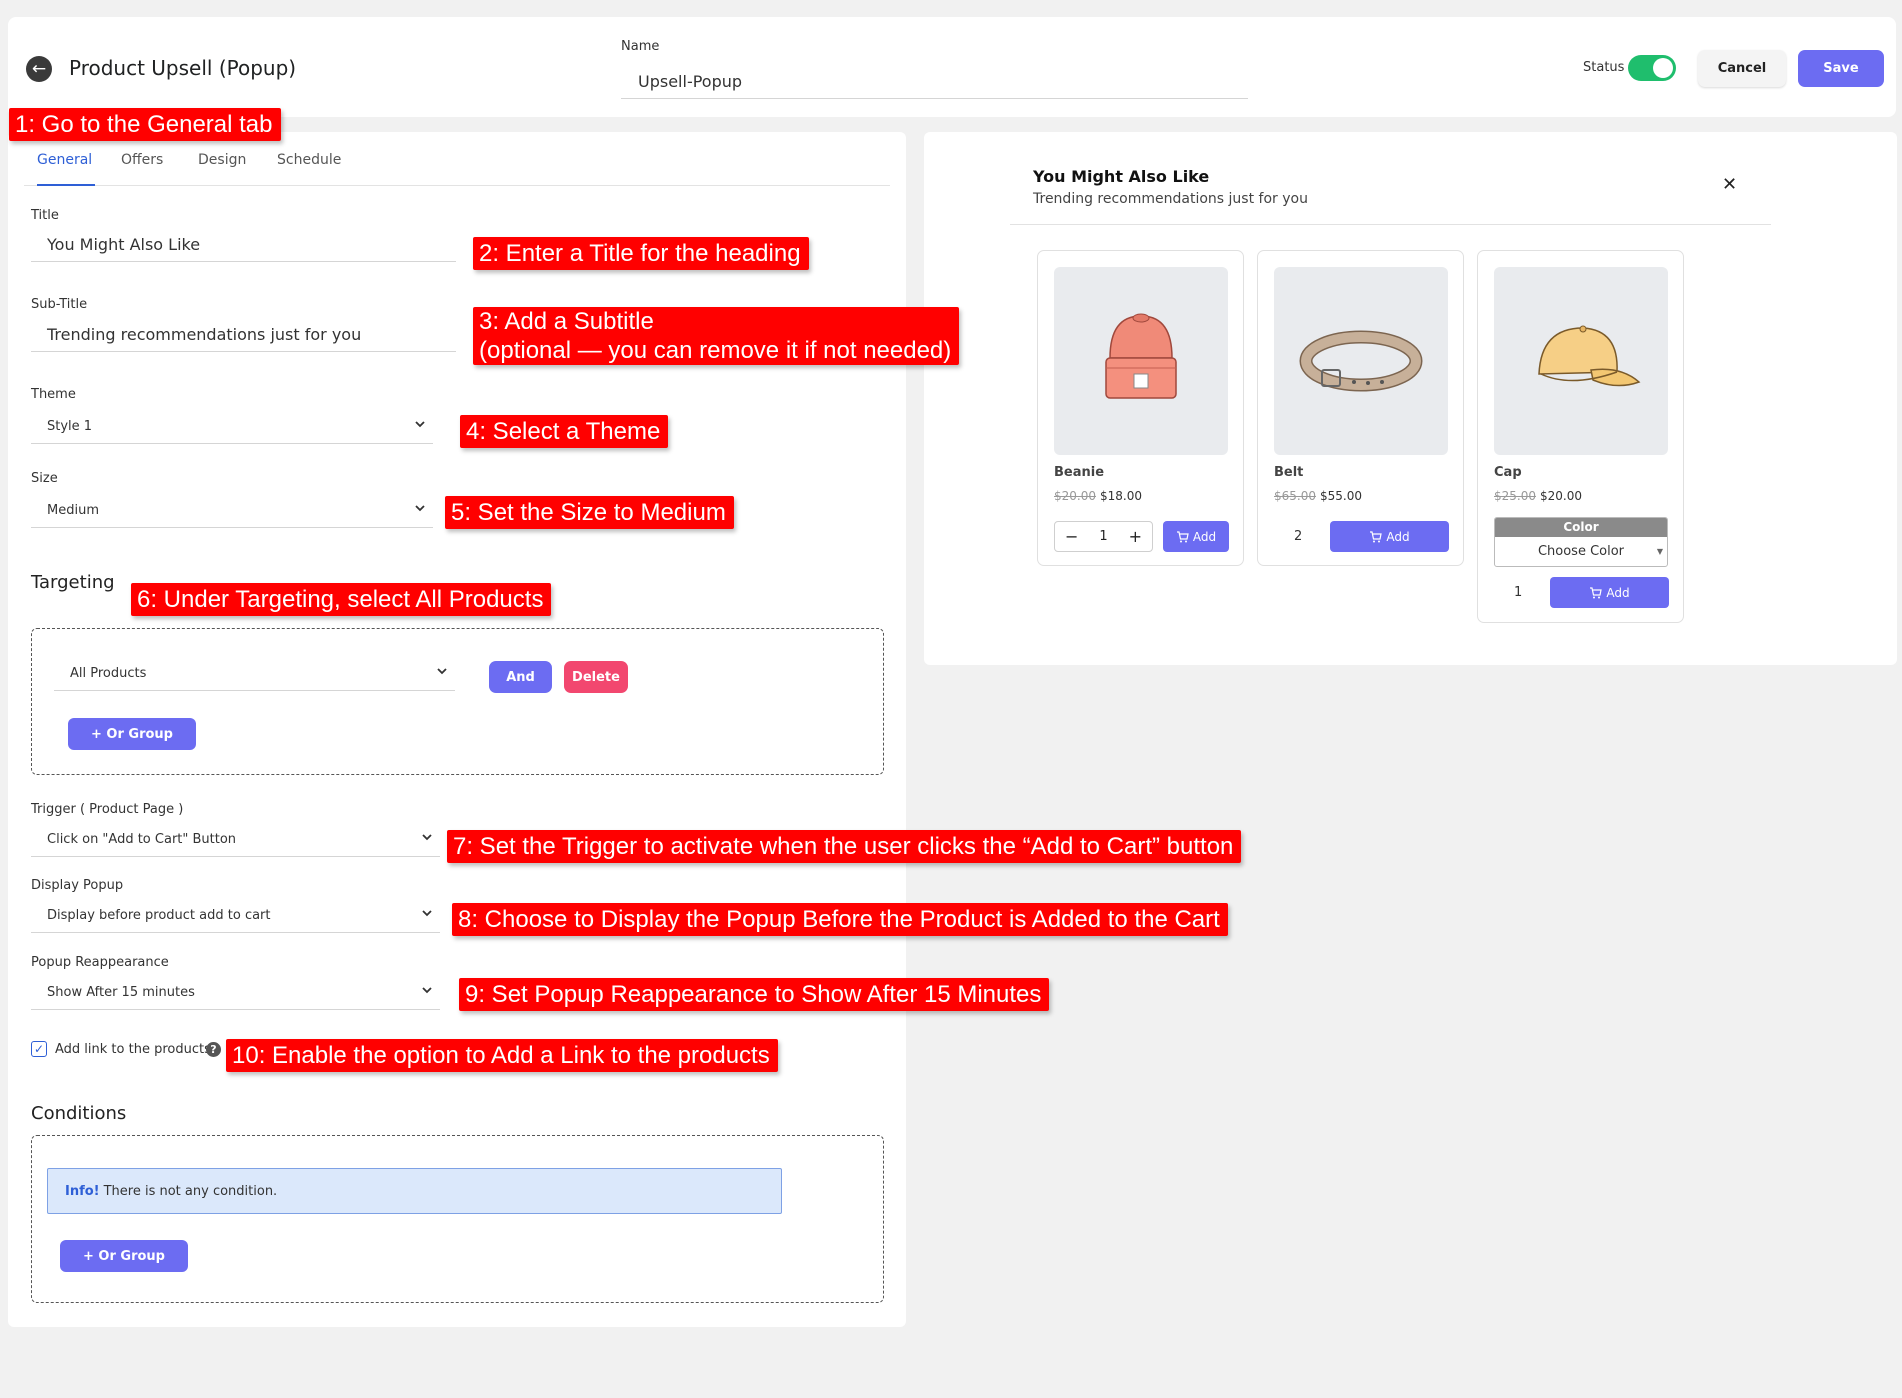  What do you see at coordinates (232, 511) in the screenshot?
I see `size-select: Medium` at bounding box center [232, 511].